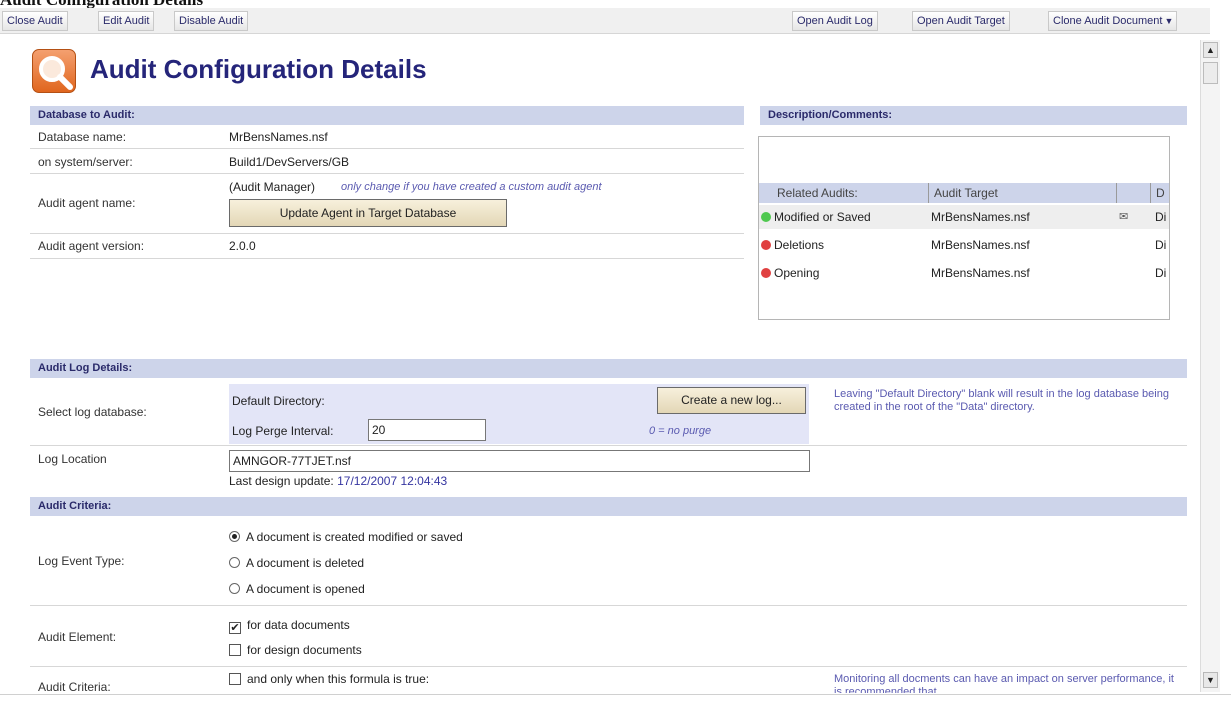 This screenshot has height=704, width=1231. What do you see at coordinates (126, 21) in the screenshot?
I see `edit-audit-button: Edit Audit` at bounding box center [126, 21].